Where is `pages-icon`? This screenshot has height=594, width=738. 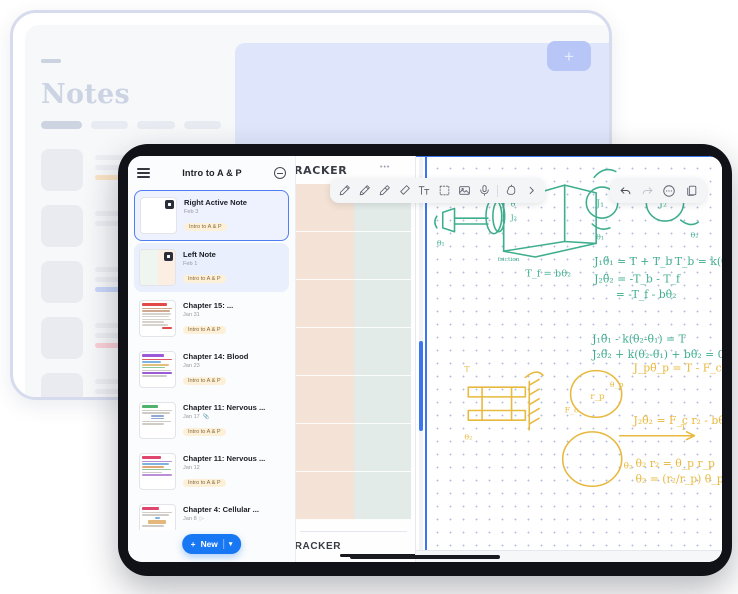
pages-icon is located at coordinates (691, 190).